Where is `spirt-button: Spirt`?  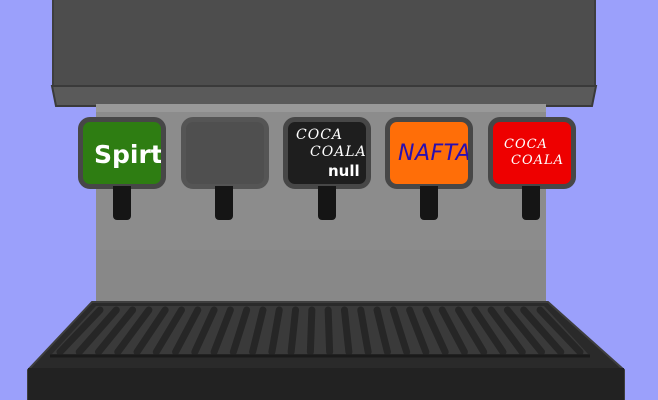 spirt-button: Spirt is located at coordinates (122, 153).